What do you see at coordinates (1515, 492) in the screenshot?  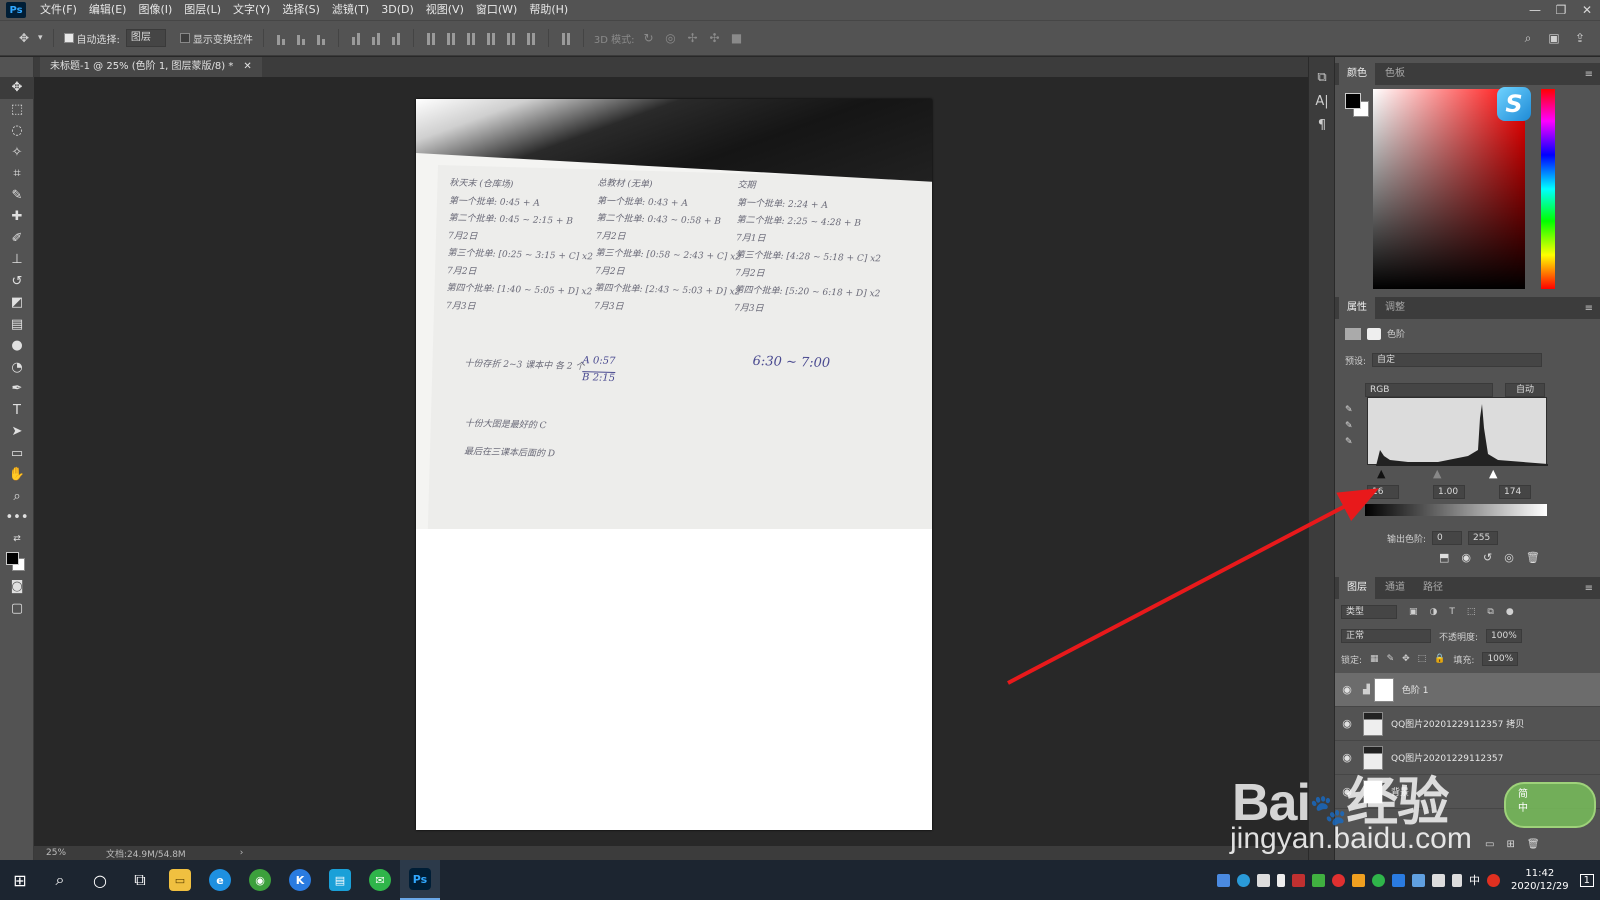 I see `input-white-field: 174` at bounding box center [1515, 492].